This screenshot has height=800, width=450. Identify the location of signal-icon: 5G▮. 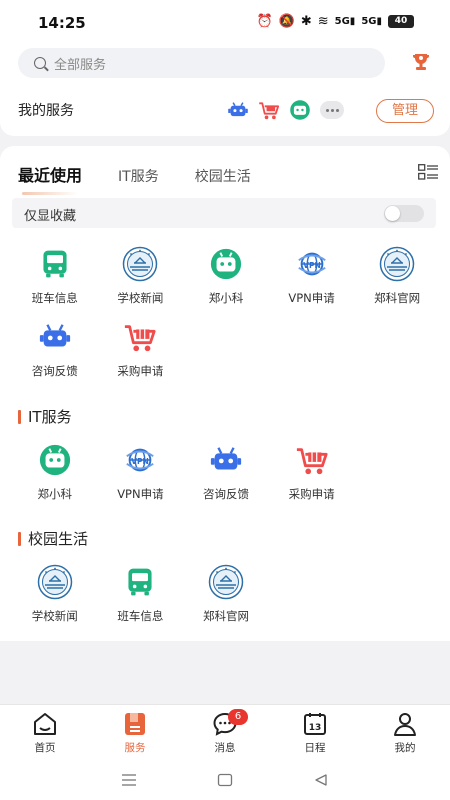
(345, 21).